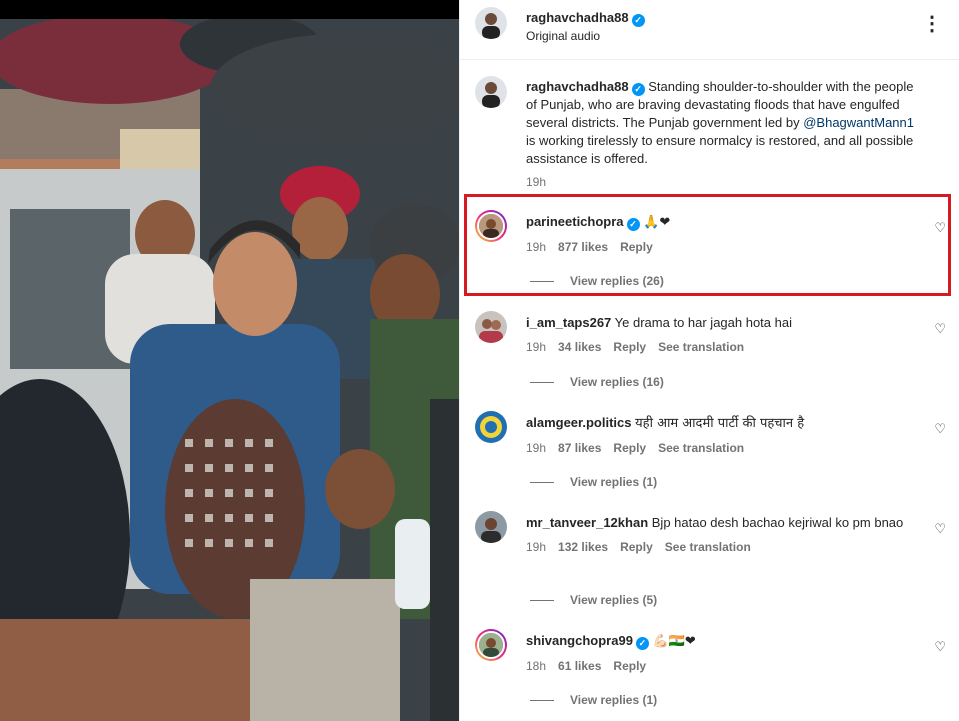 The image size is (959, 721). Describe the element at coordinates (579, 347) in the screenshot. I see `comment-likes: 34 likes` at that location.